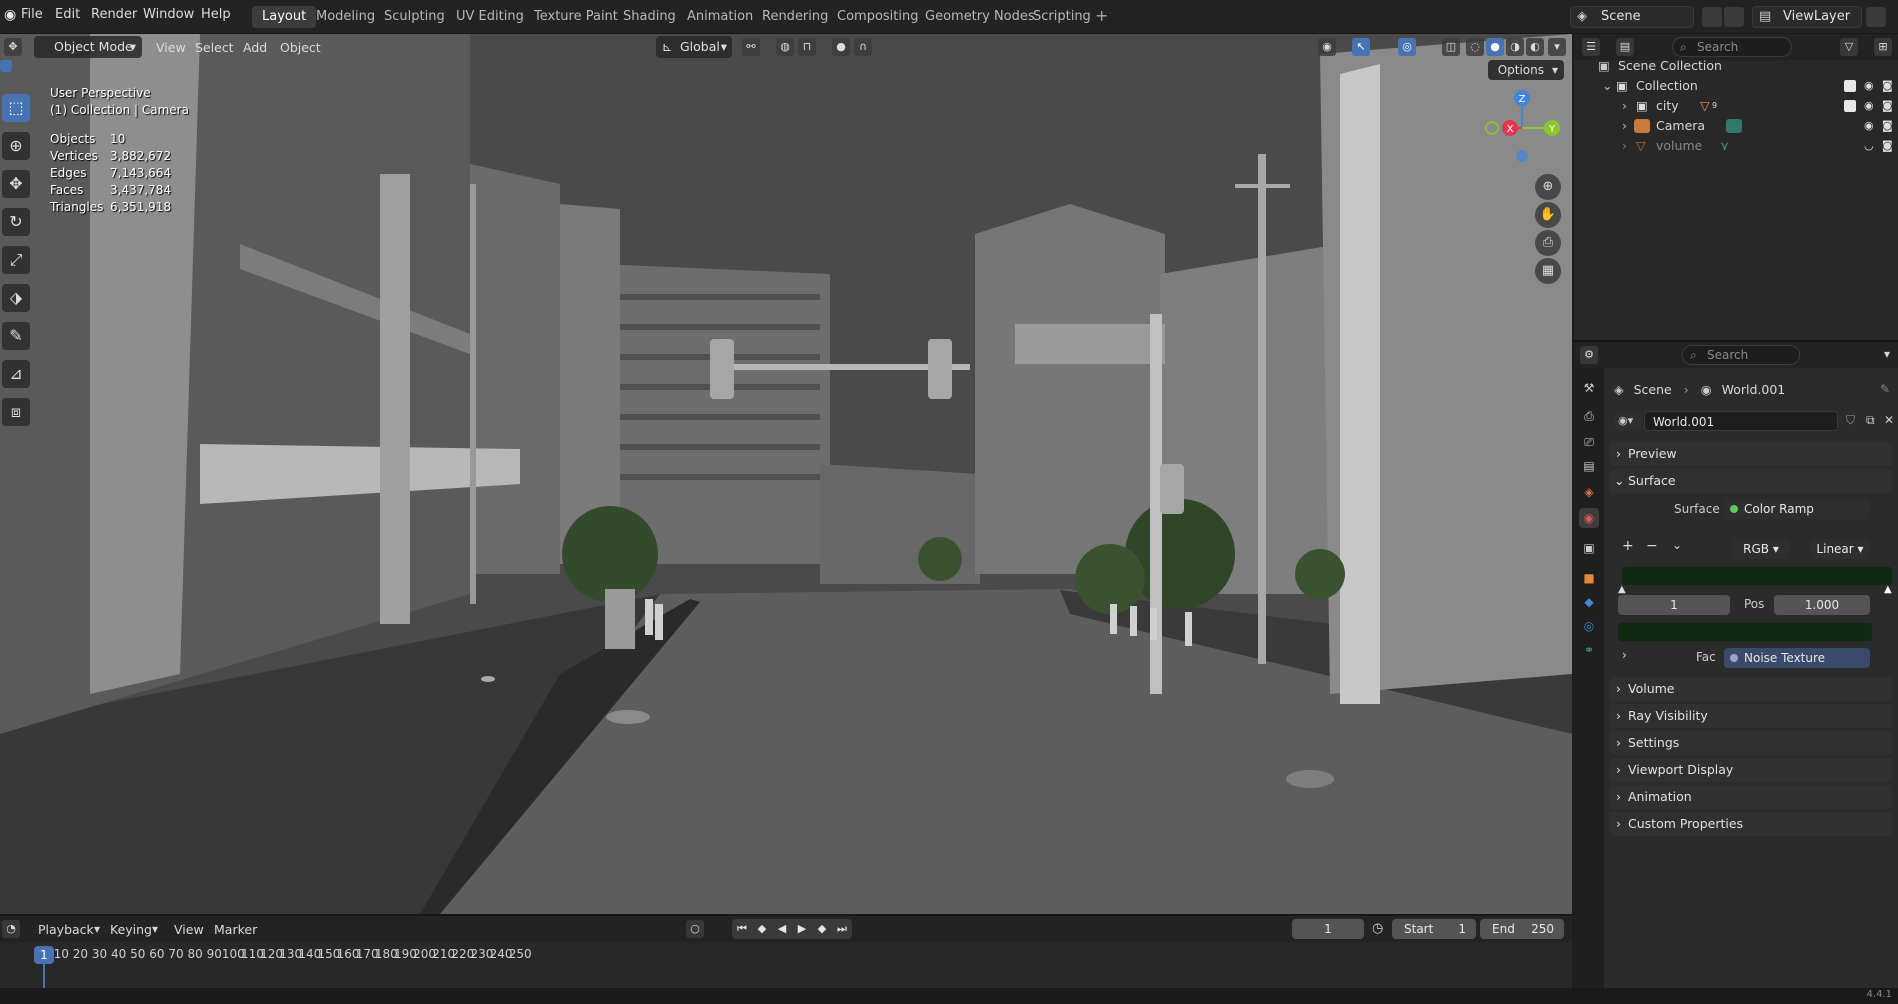 This screenshot has width=1898, height=1004. I want to click on menu-render: Render, so click(114, 14).